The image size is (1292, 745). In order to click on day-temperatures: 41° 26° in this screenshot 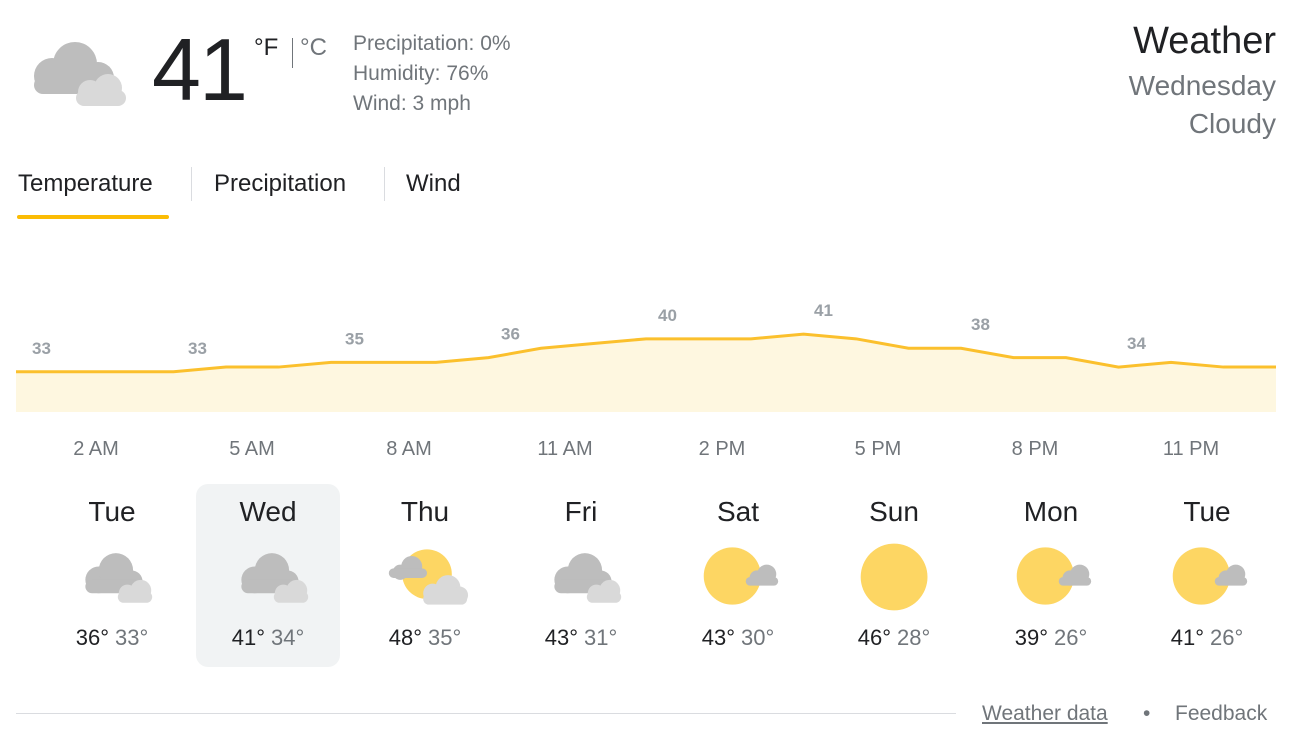, I will do `click(1207, 638)`.